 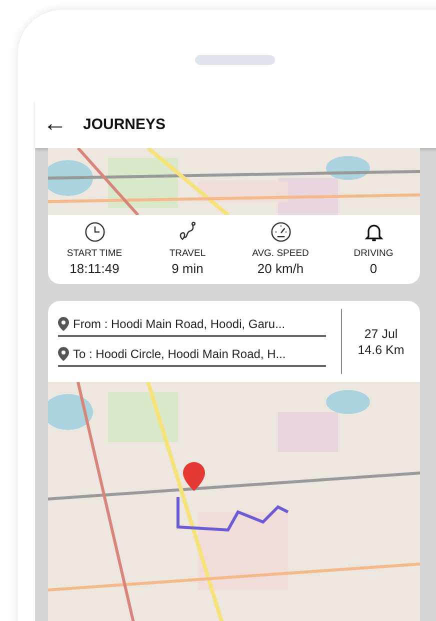 What do you see at coordinates (280, 268) in the screenshot?
I see `stat-value: 20 km/h` at bounding box center [280, 268].